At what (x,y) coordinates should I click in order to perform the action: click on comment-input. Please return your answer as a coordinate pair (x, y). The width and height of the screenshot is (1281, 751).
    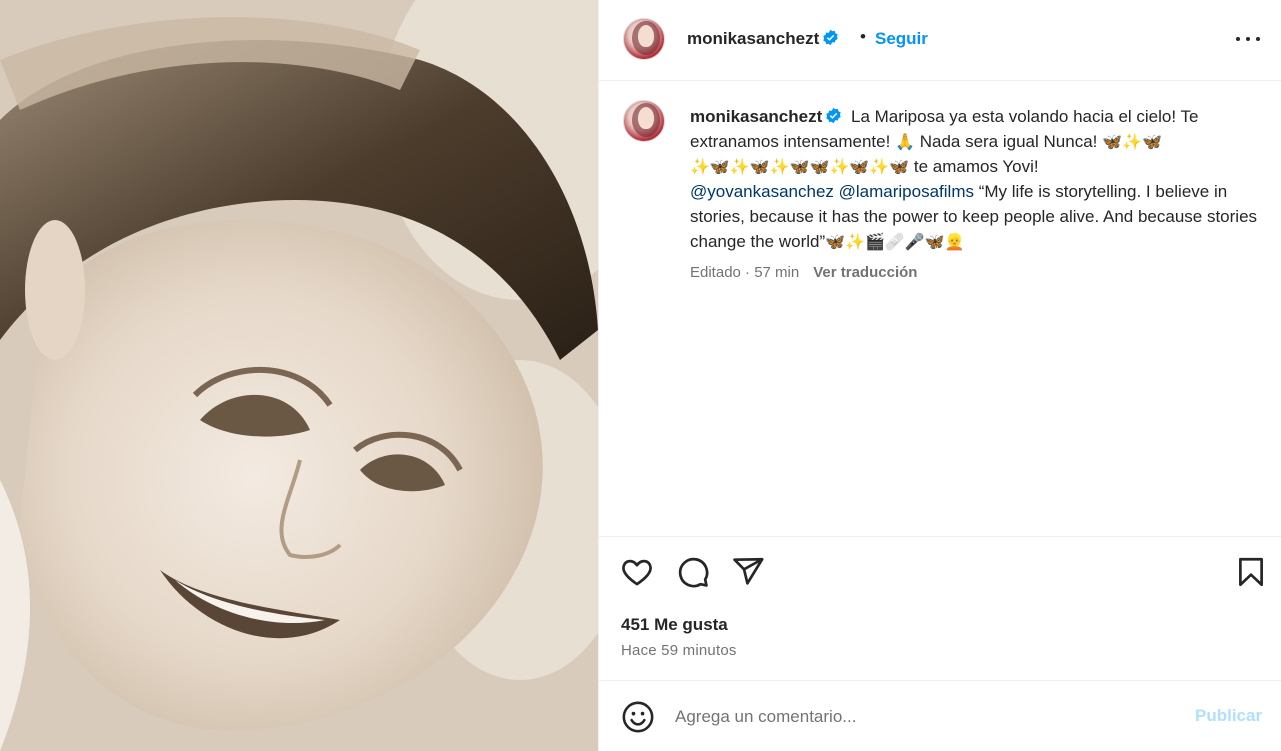
    Looking at the image, I should click on (925, 717).